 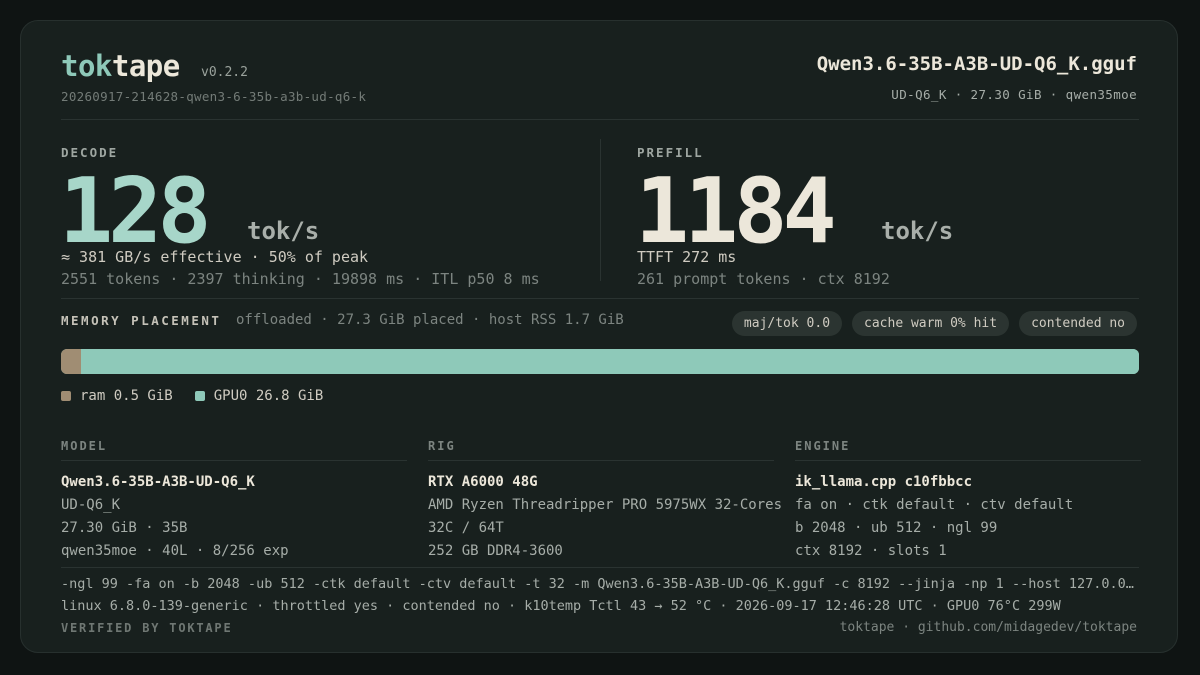 What do you see at coordinates (1014, 94) in the screenshot?
I see `model-meta: UD-Q6_K · 27.30 GiB · qwen35moe` at bounding box center [1014, 94].